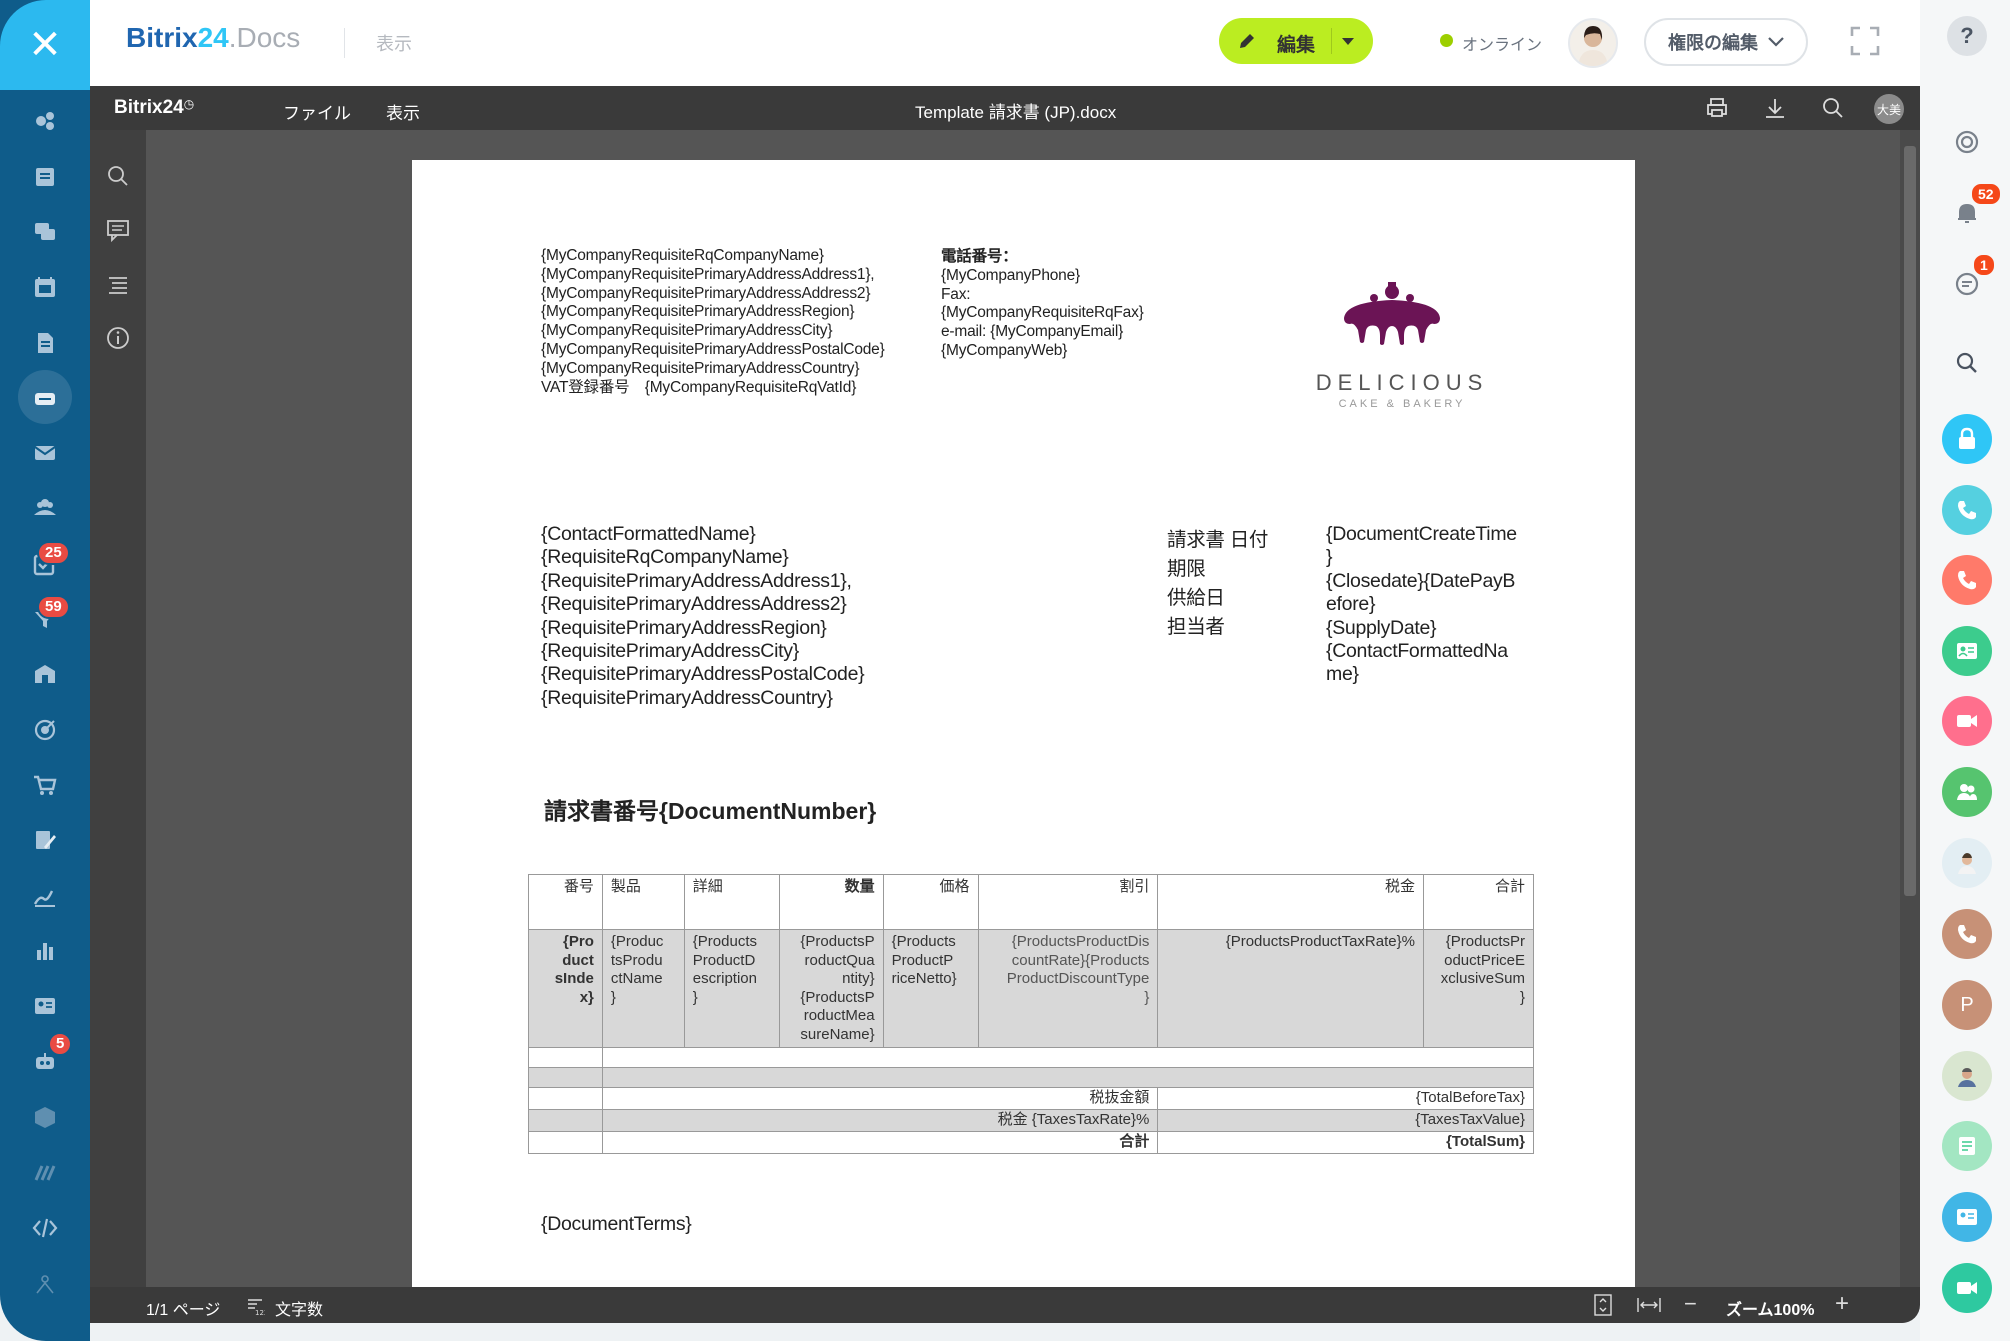 Image resolution: width=2010 pixels, height=1341 pixels. I want to click on client-address-line: {RequisitePrimaryAddressRegion}, so click(684, 627).